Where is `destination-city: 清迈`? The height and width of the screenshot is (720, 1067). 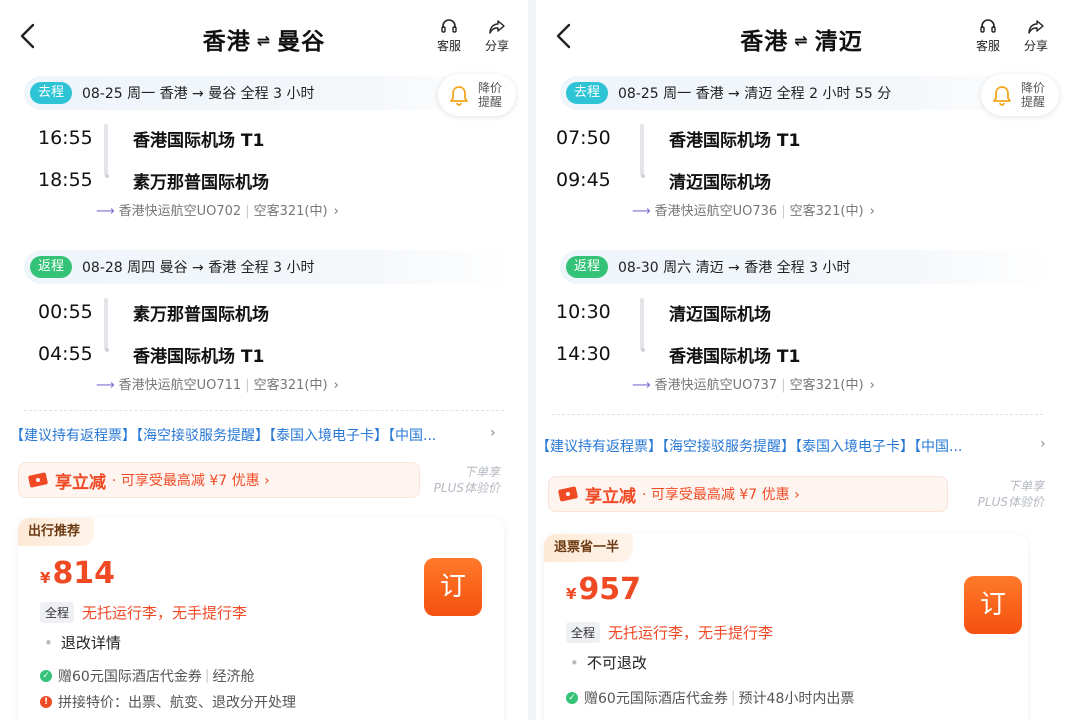
destination-city: 清迈 is located at coordinates (838, 42).